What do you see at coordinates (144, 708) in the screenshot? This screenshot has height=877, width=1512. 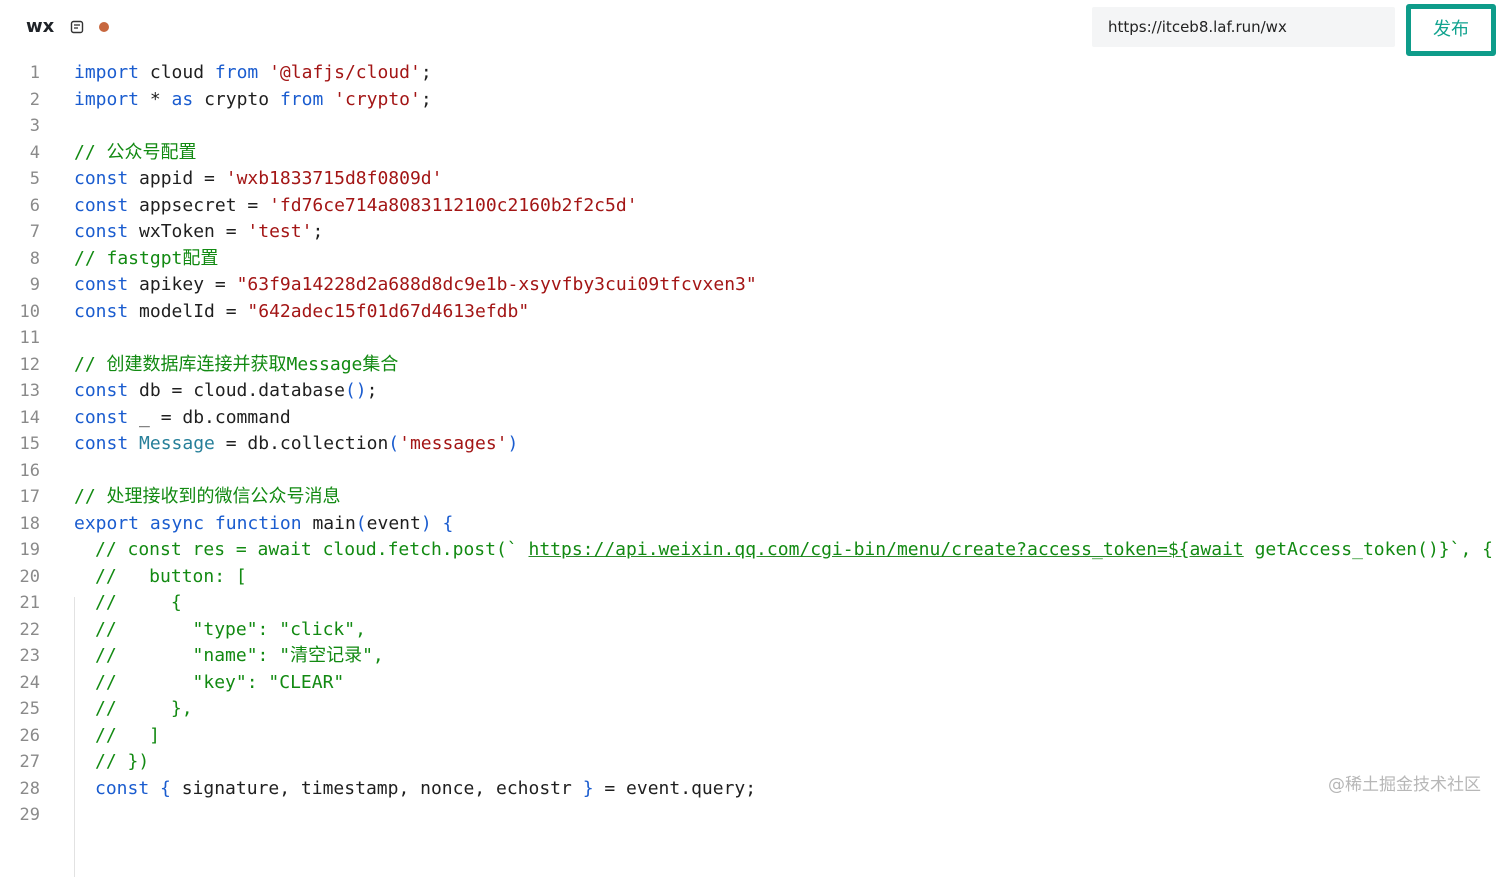 I see `code-token: // },` at bounding box center [144, 708].